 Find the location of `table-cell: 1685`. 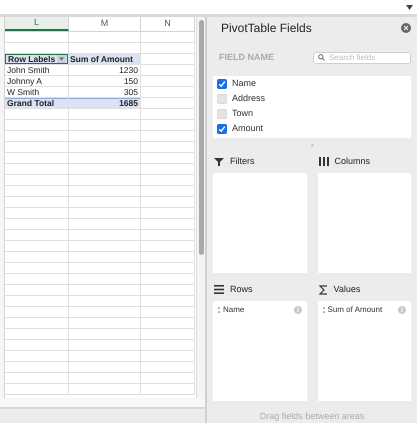

table-cell: 1685 is located at coordinates (104, 103).